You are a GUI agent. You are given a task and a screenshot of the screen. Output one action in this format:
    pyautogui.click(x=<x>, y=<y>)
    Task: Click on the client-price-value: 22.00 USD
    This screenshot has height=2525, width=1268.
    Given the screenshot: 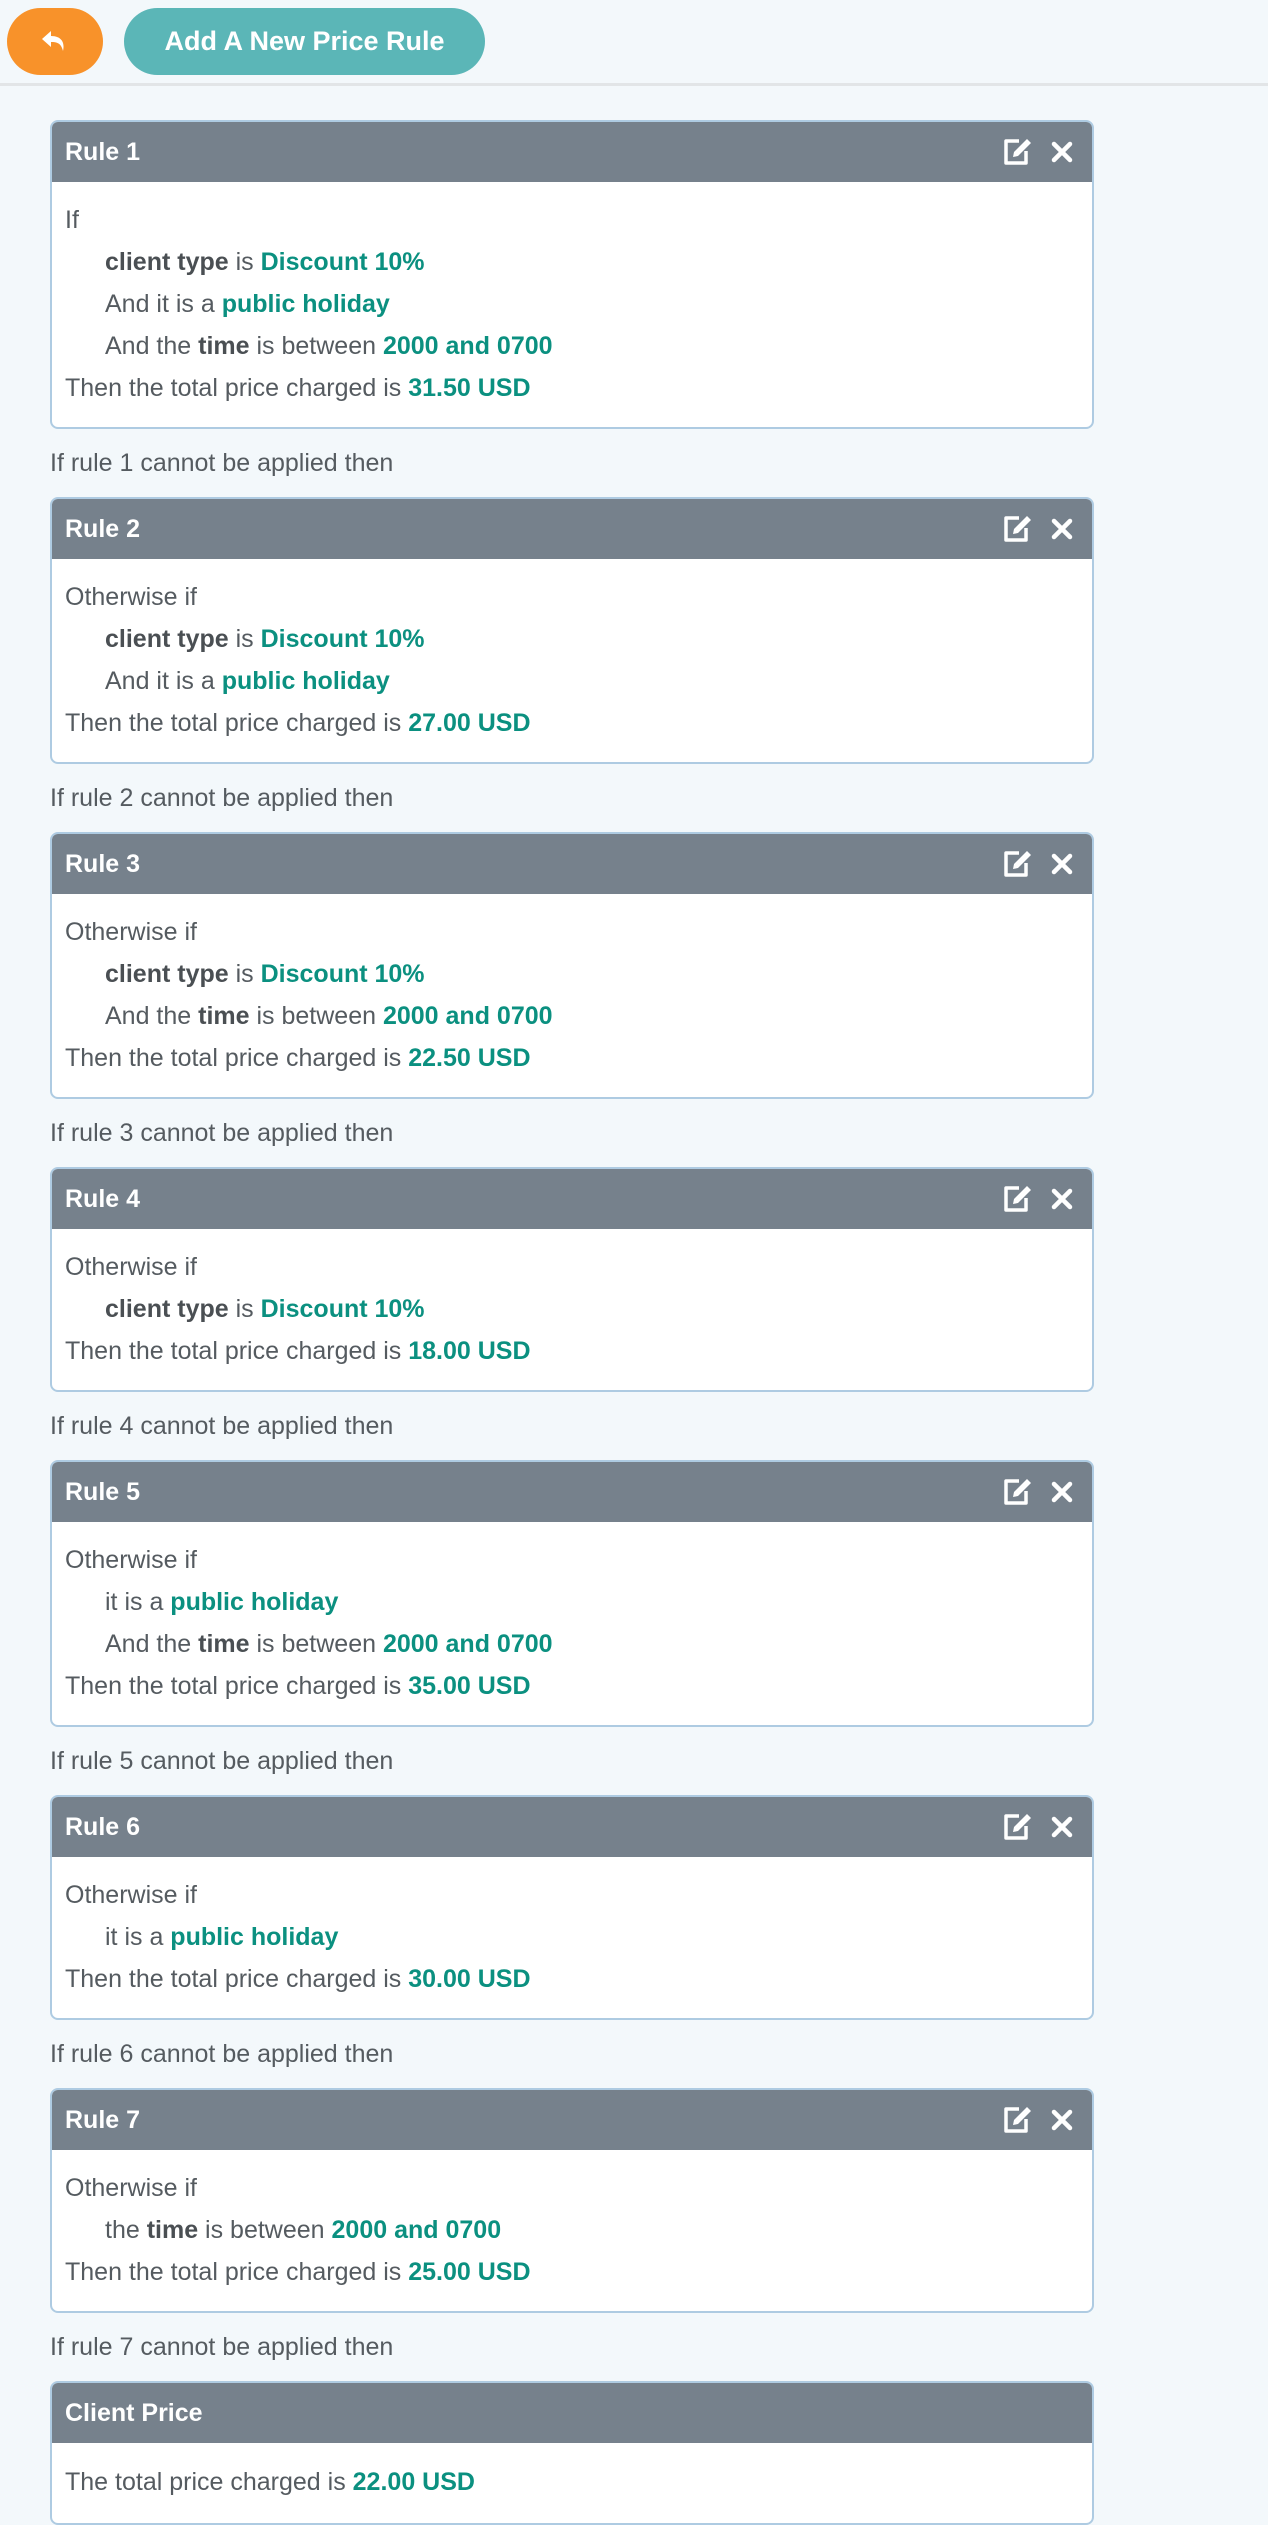 What is the action you would take?
    pyautogui.click(x=413, y=2482)
    